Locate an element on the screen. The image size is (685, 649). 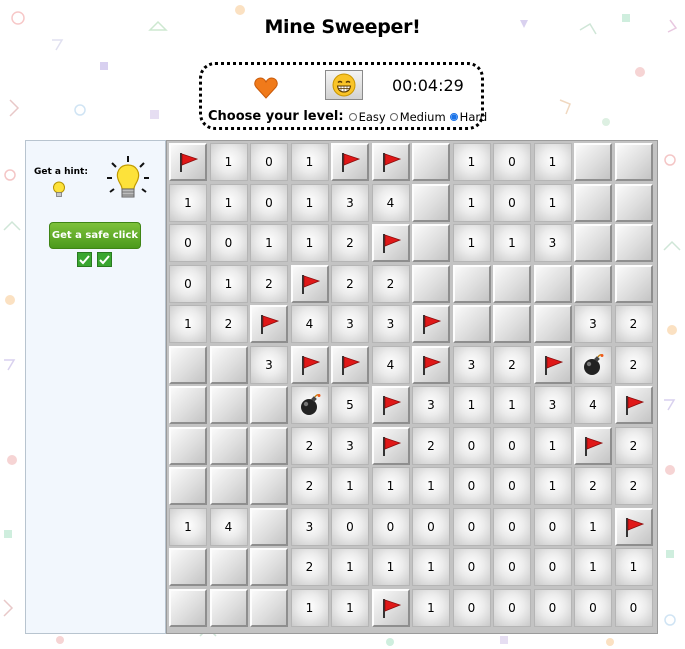
restart-smiley-button is located at coordinates (344, 85).